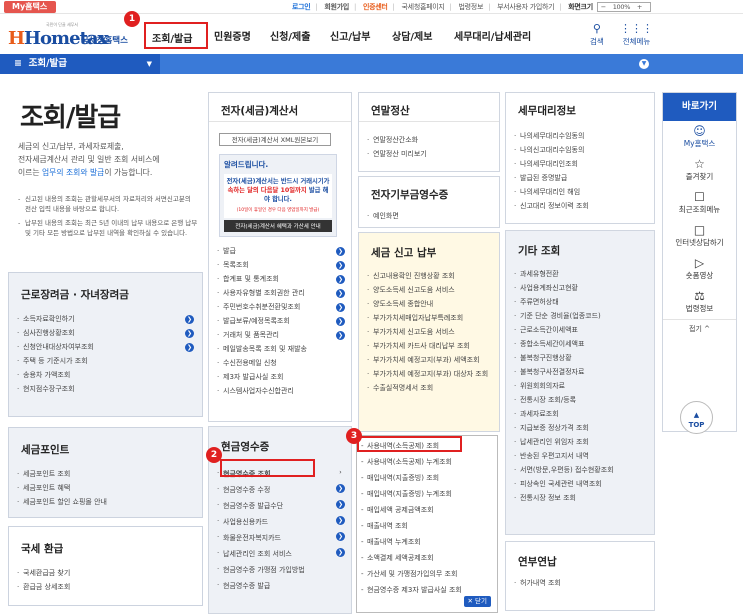 Image resolution: width=743 pixels, height=615 pixels. What do you see at coordinates (429, 347) in the screenshot?
I see `list-item: 부가가치세 카드사 대리납부 조회` at bounding box center [429, 347].